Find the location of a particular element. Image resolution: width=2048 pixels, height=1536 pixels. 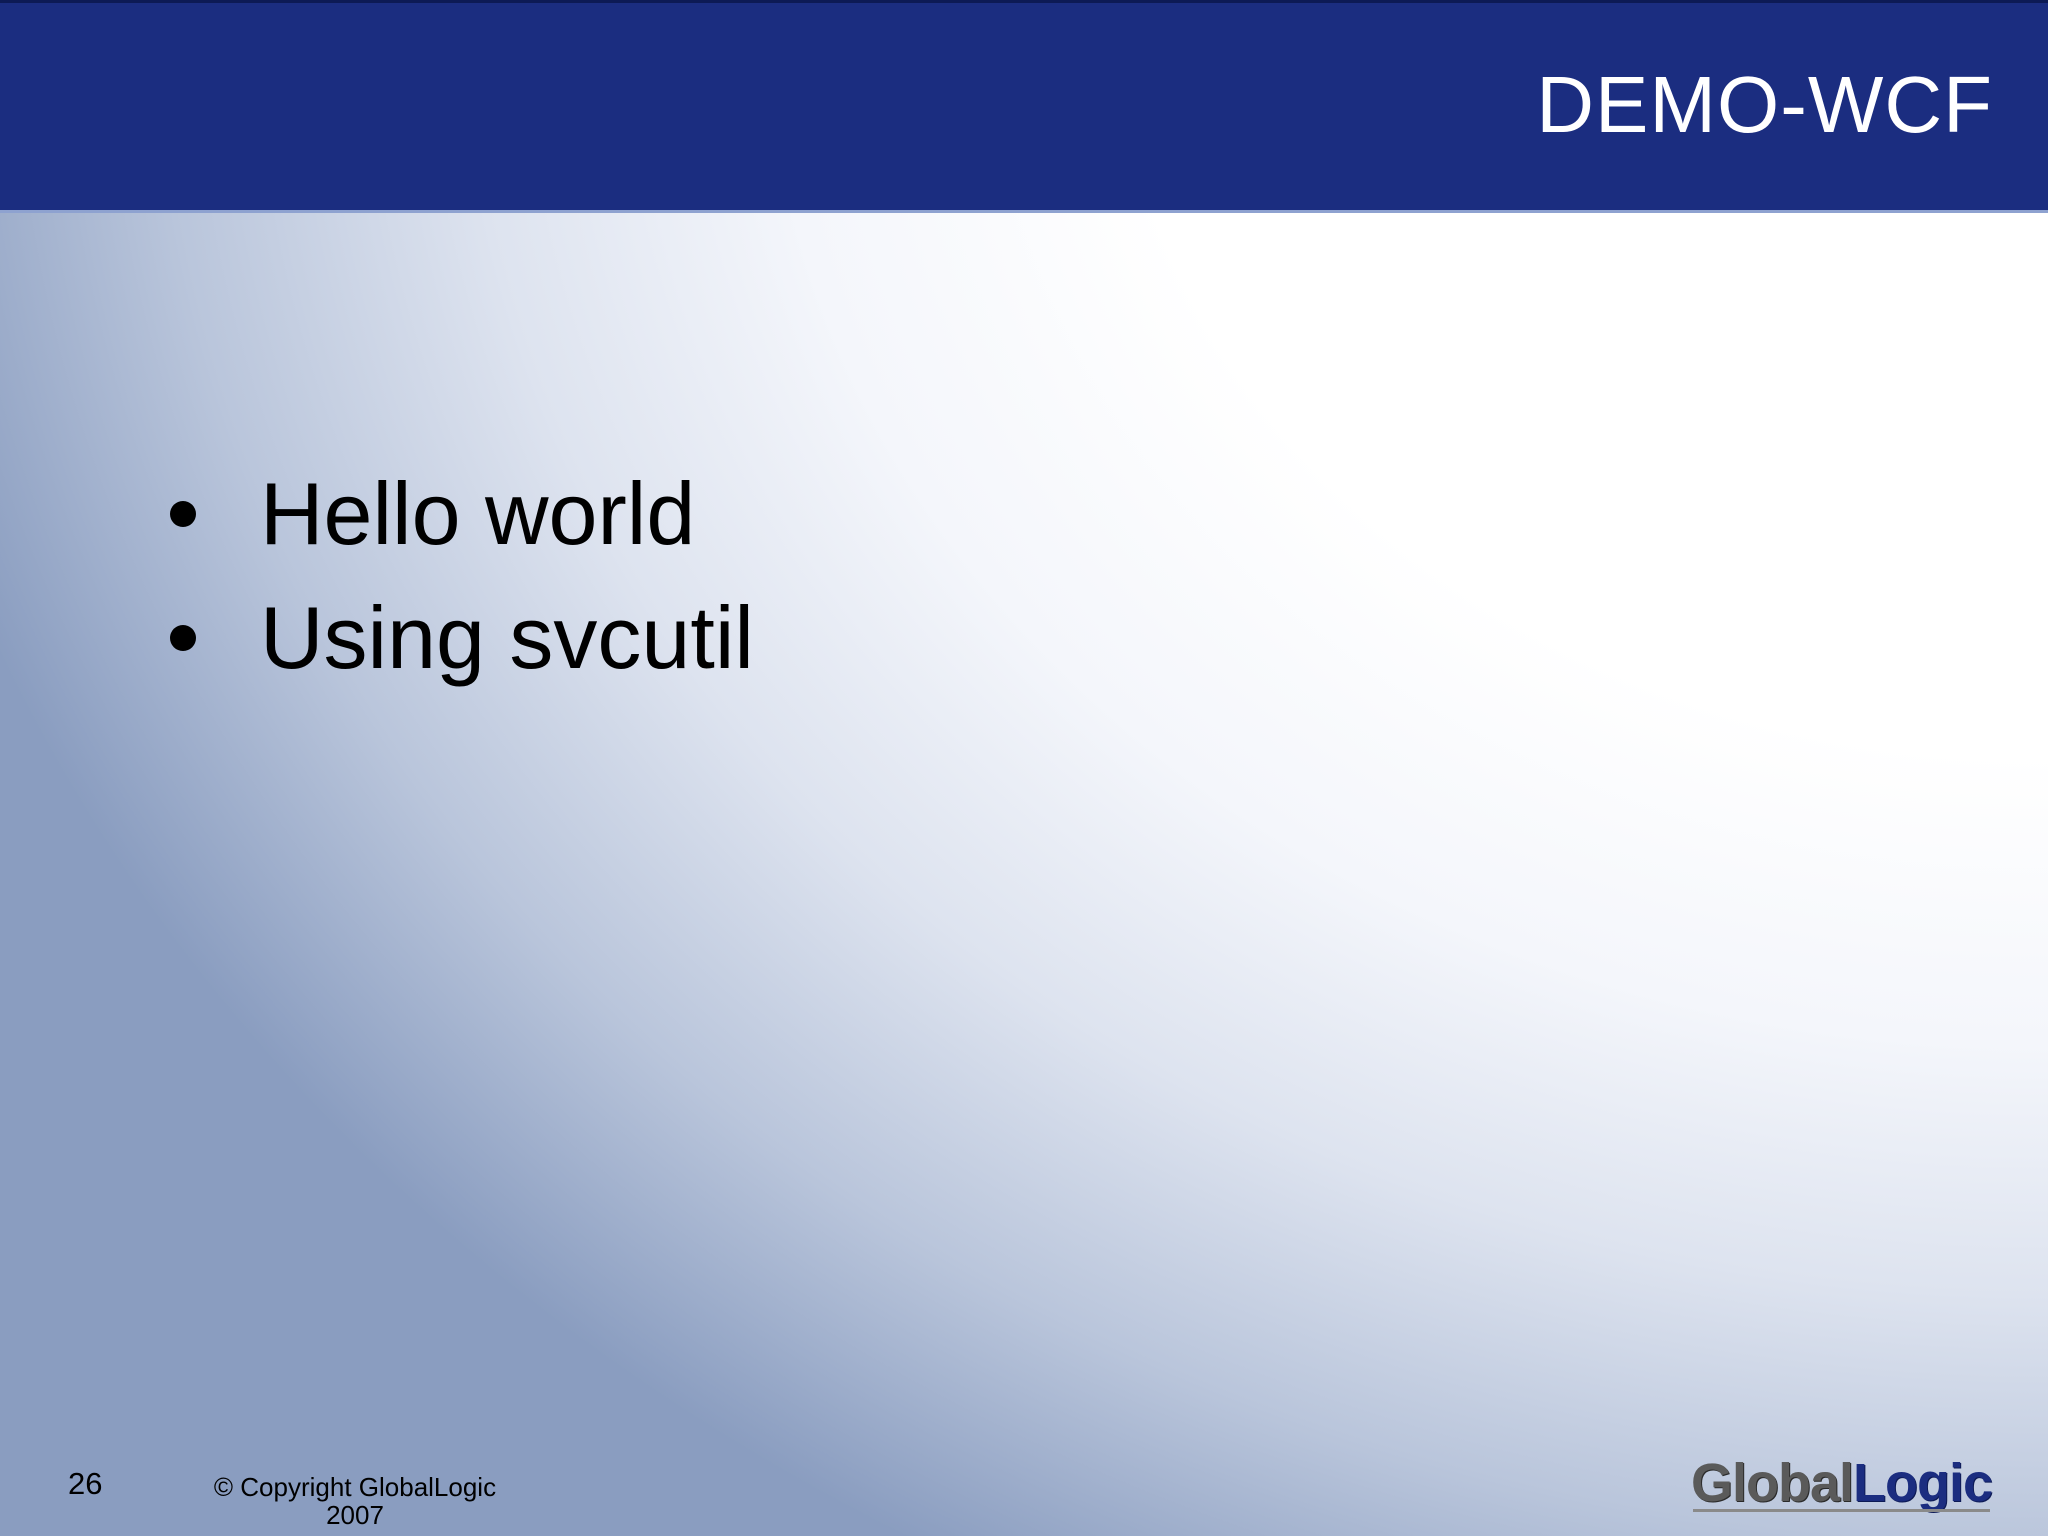

slide-title: DEMO-WCF is located at coordinates (1764, 104).